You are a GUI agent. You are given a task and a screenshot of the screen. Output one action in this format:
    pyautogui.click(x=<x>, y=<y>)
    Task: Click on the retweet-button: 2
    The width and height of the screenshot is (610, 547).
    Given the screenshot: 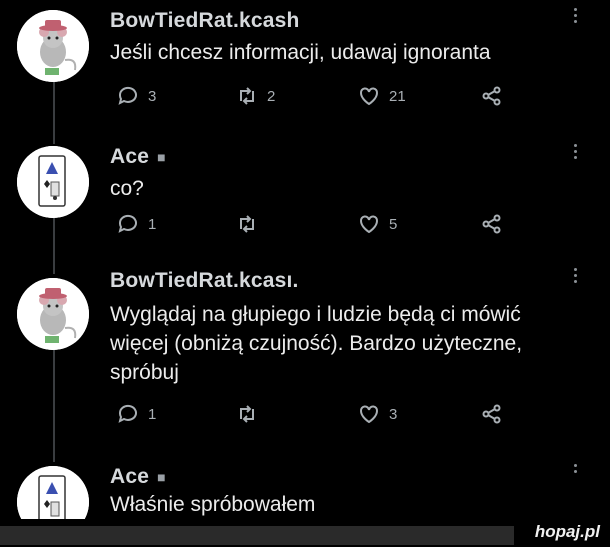 What is the action you would take?
    pyautogui.click(x=255, y=96)
    